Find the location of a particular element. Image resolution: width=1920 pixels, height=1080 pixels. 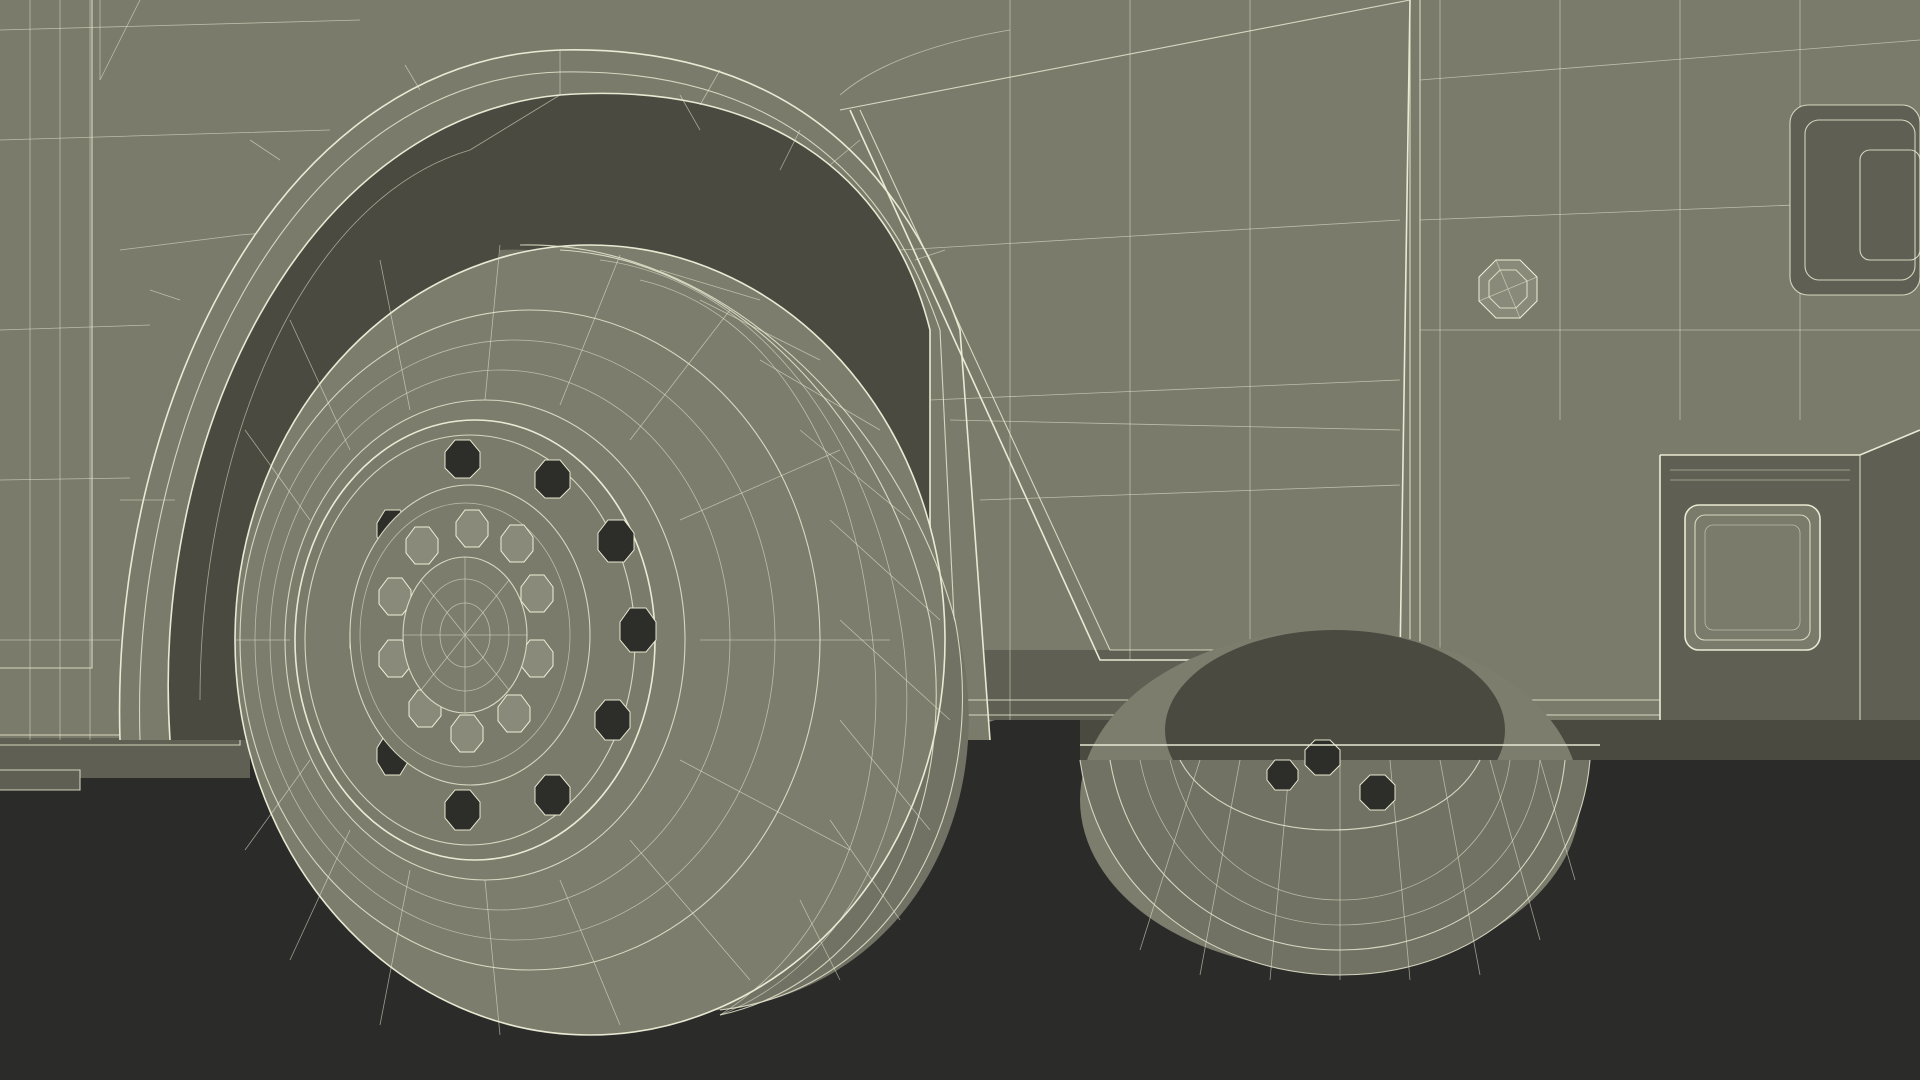

cab-fastener is located at coordinates (1508, 289).